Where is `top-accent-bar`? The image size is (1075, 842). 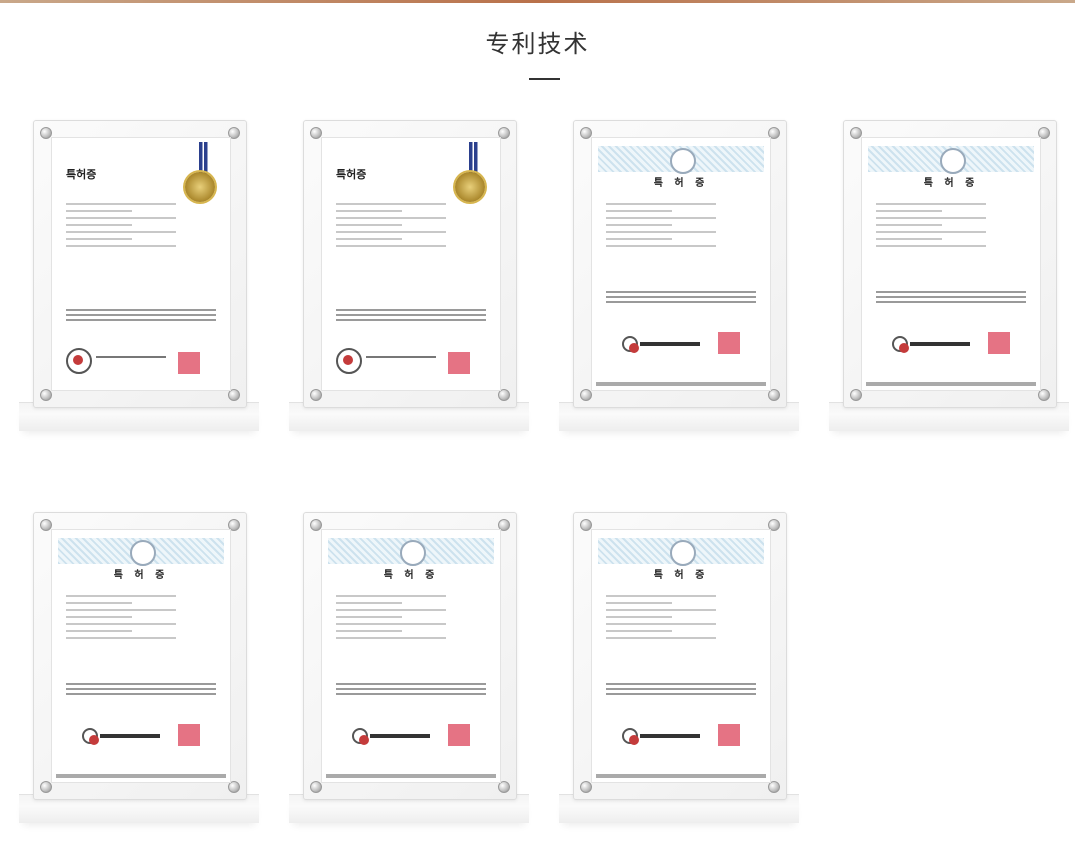
top-accent-bar is located at coordinates (537, 1).